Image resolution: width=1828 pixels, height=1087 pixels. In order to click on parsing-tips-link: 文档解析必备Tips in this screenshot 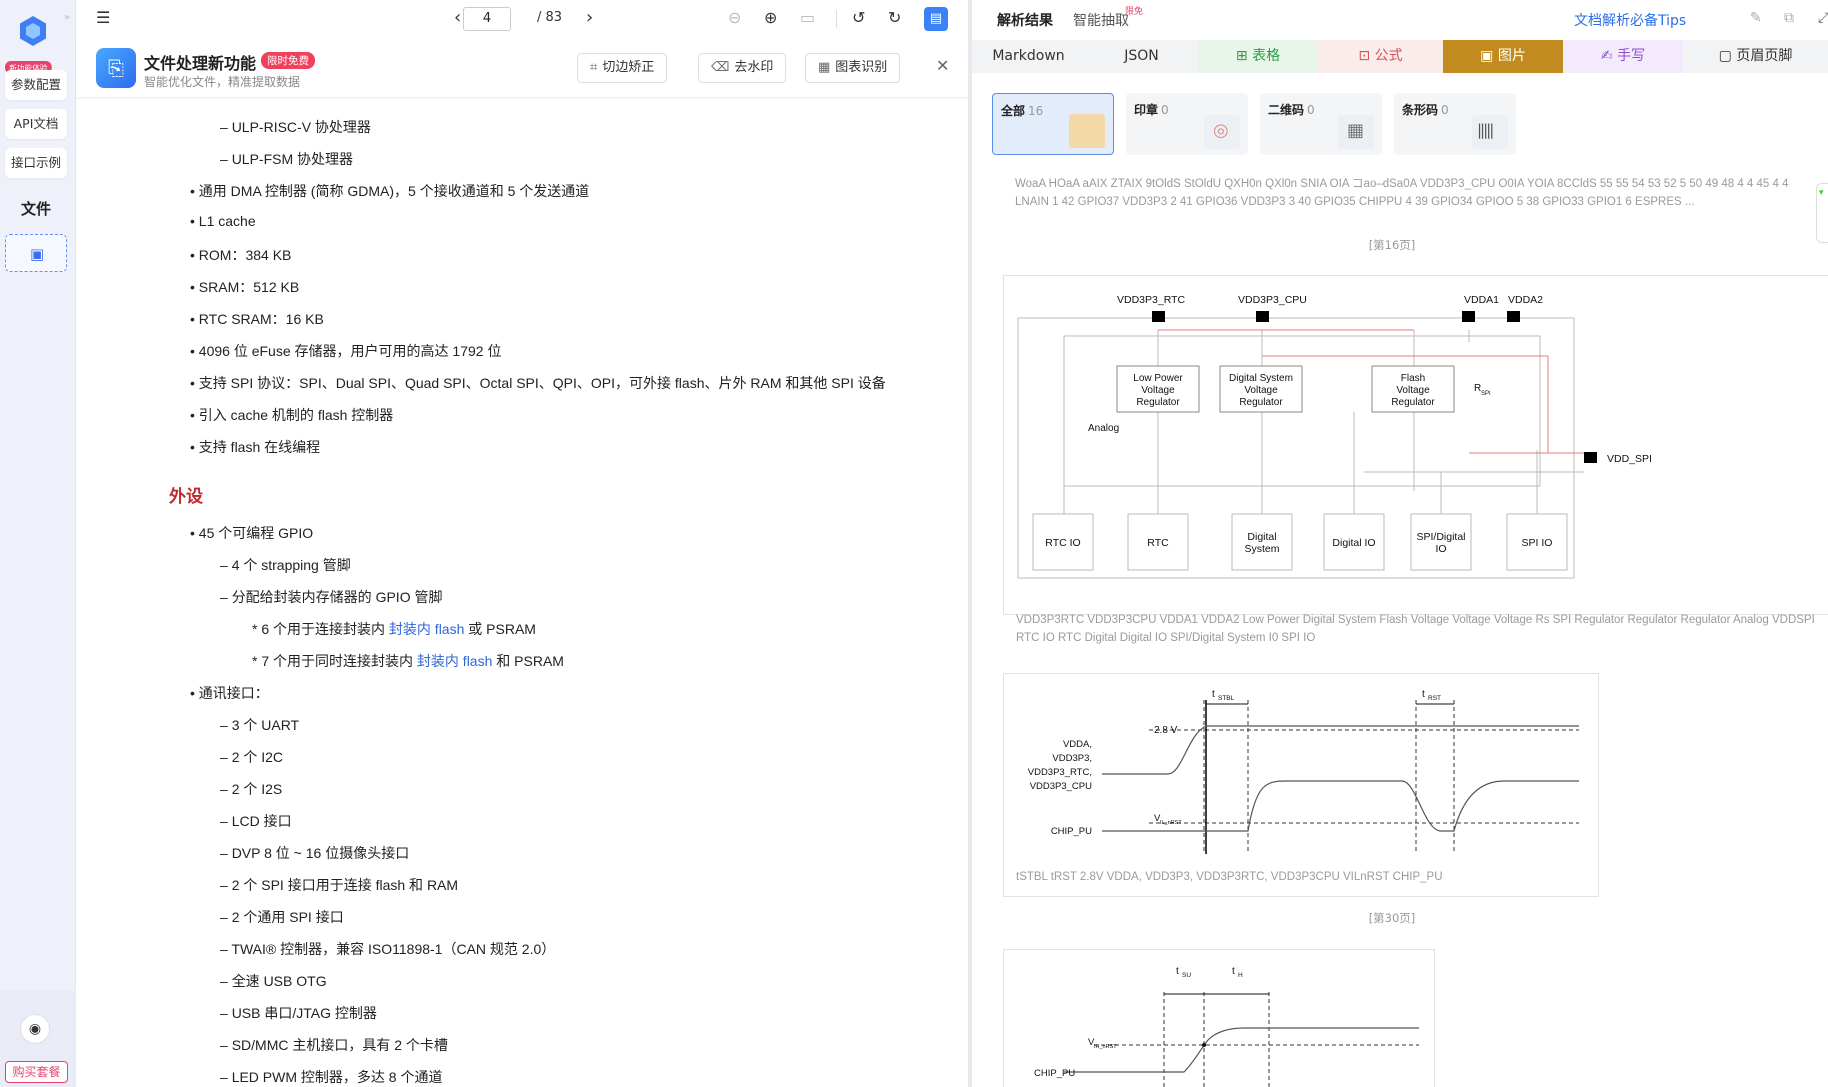, I will do `click(1630, 20)`.